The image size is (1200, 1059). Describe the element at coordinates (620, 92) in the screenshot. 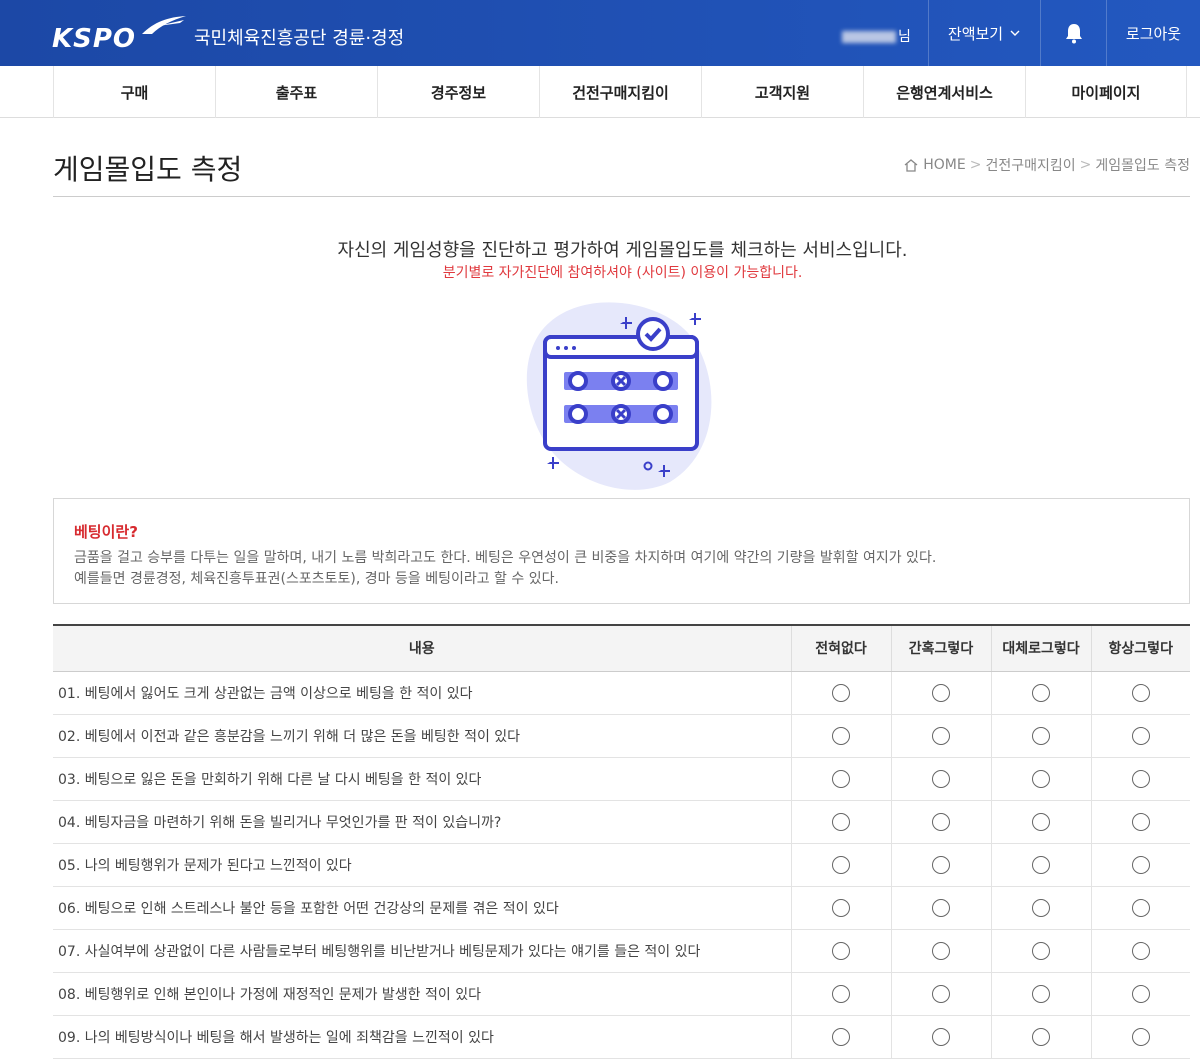

I see `nav-item-healthy-purchase: 건전구매지킴이` at that location.